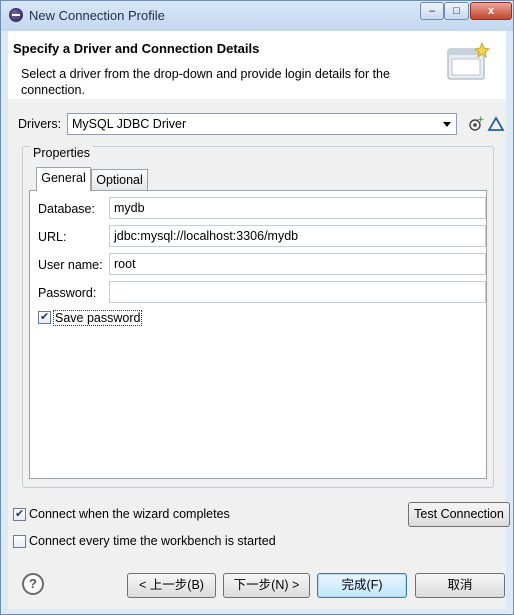  Describe the element at coordinates (67, 293) in the screenshot. I see `password-label: Password:` at that location.